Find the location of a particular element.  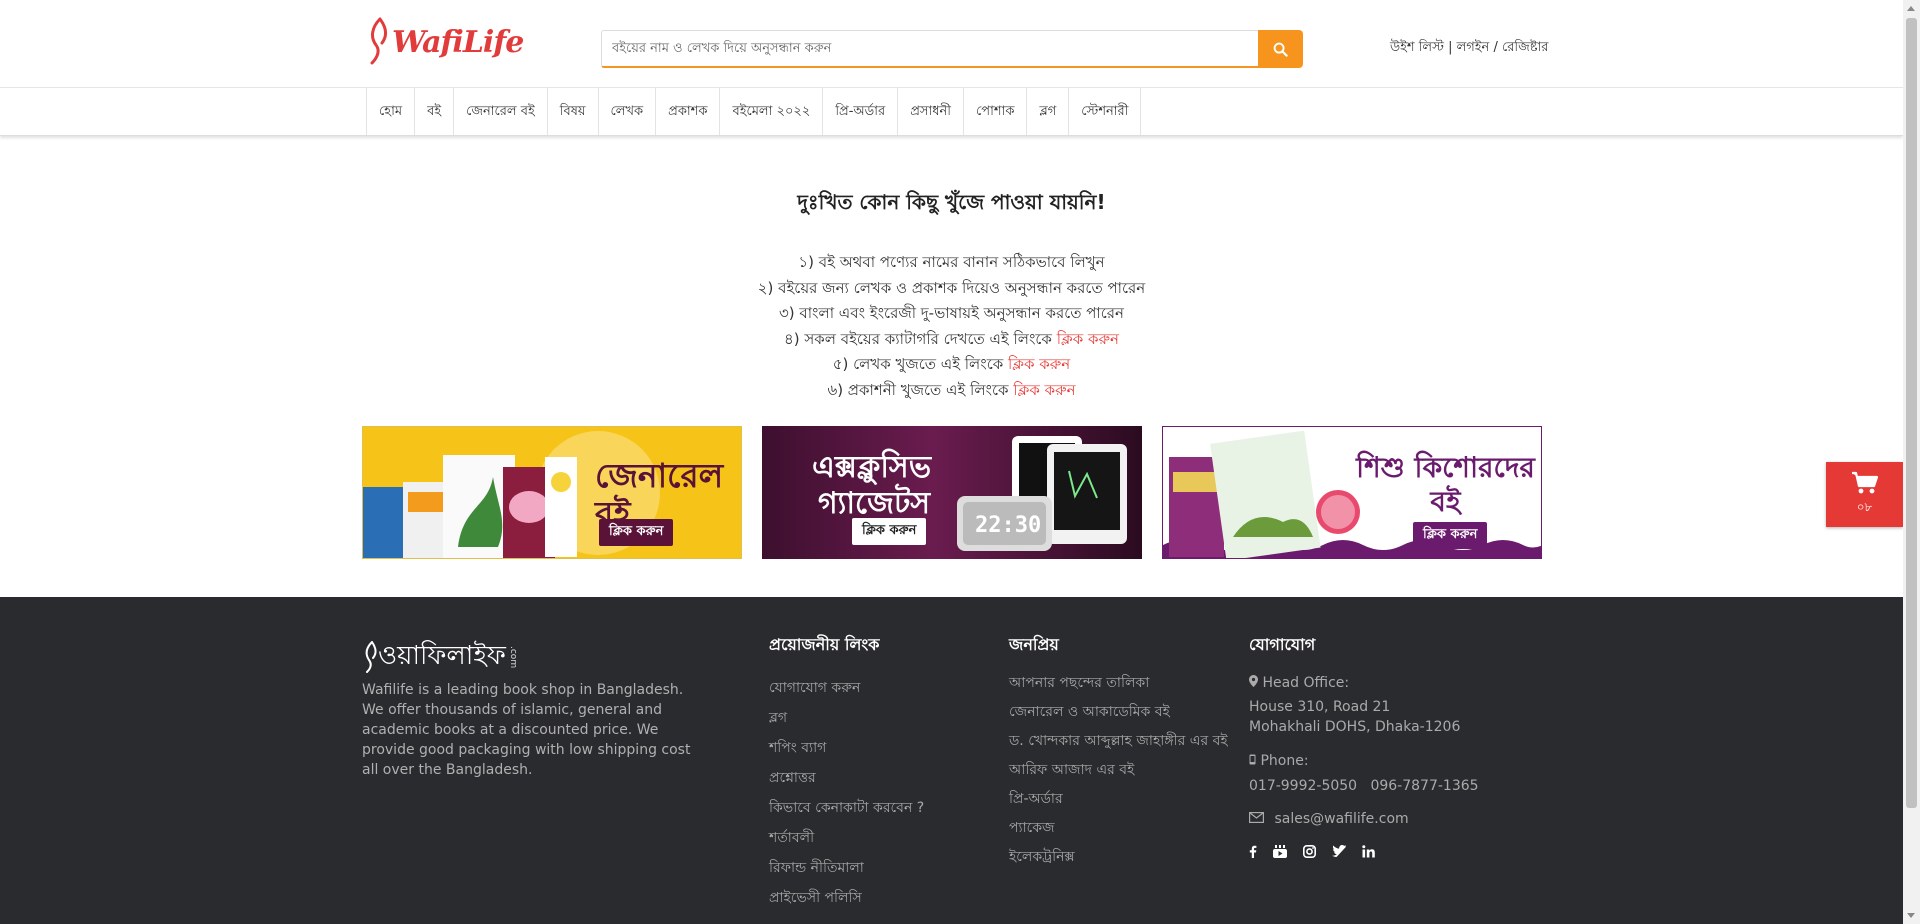

cart-icon is located at coordinates (1864, 482).